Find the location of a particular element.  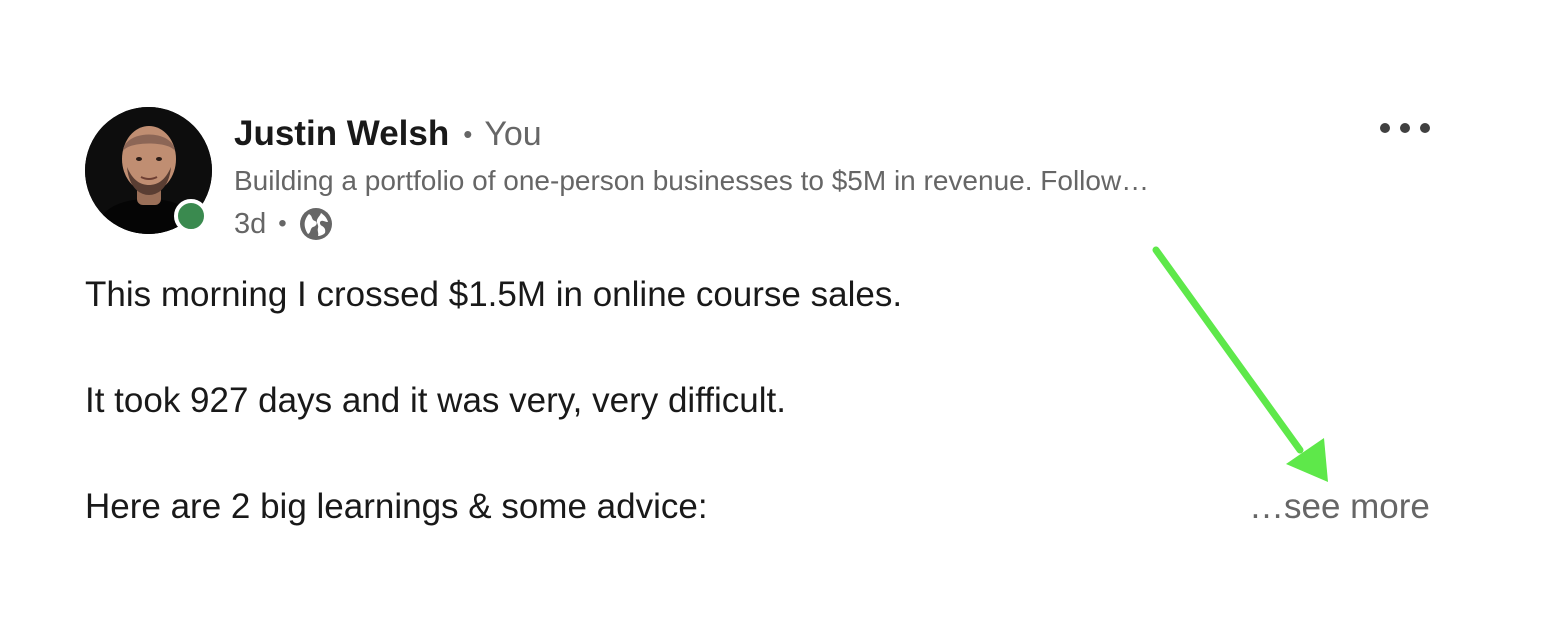

globe-icon is located at coordinates (316, 224).